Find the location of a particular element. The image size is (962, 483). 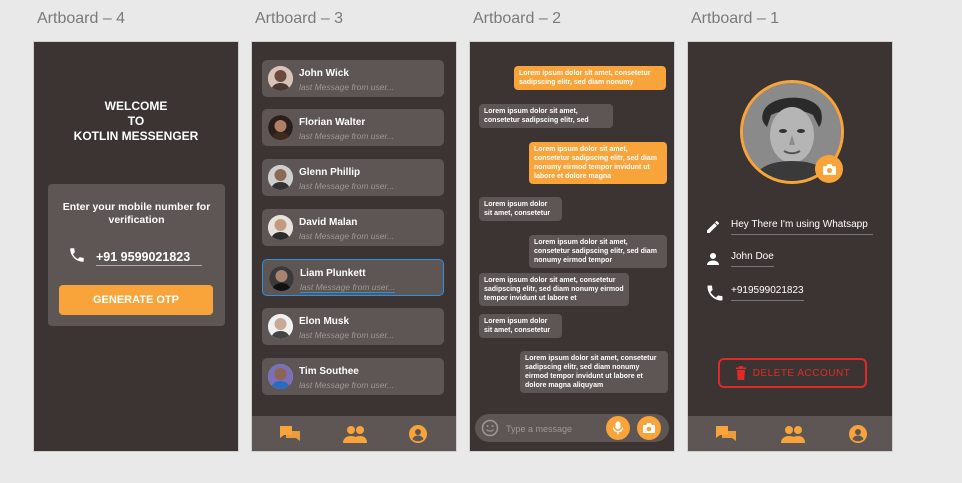

name-row: John Doe is located at coordinates (739, 259).